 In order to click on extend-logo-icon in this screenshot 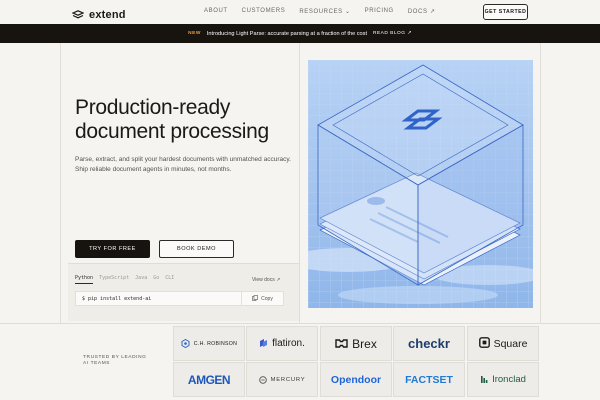, I will do `click(78, 15)`.